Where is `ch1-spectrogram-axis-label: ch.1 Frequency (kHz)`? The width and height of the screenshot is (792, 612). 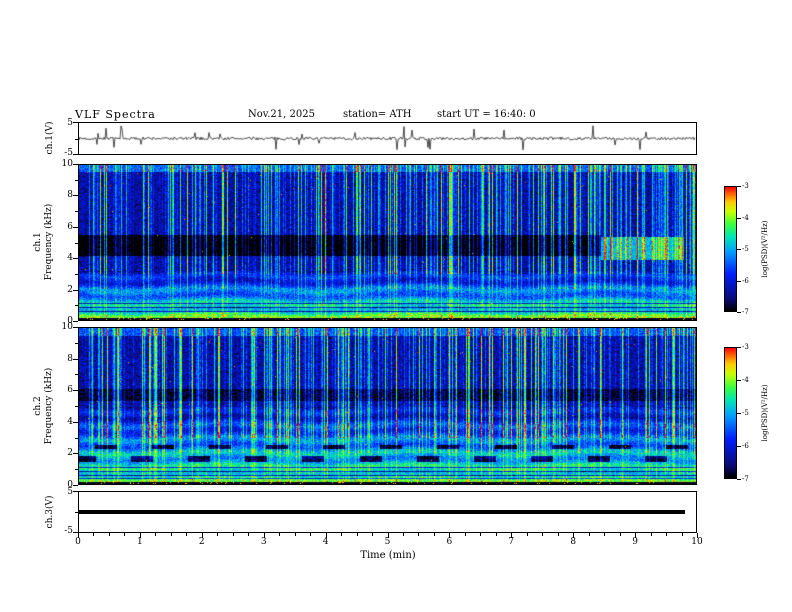 ch1-spectrogram-axis-label: ch.1 Frequency (kHz) is located at coordinates (44, 242).